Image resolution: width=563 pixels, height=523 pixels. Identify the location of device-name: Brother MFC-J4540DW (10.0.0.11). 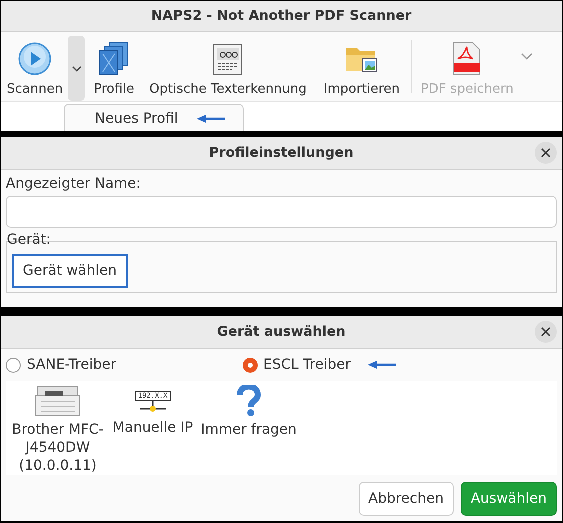
(58, 448).